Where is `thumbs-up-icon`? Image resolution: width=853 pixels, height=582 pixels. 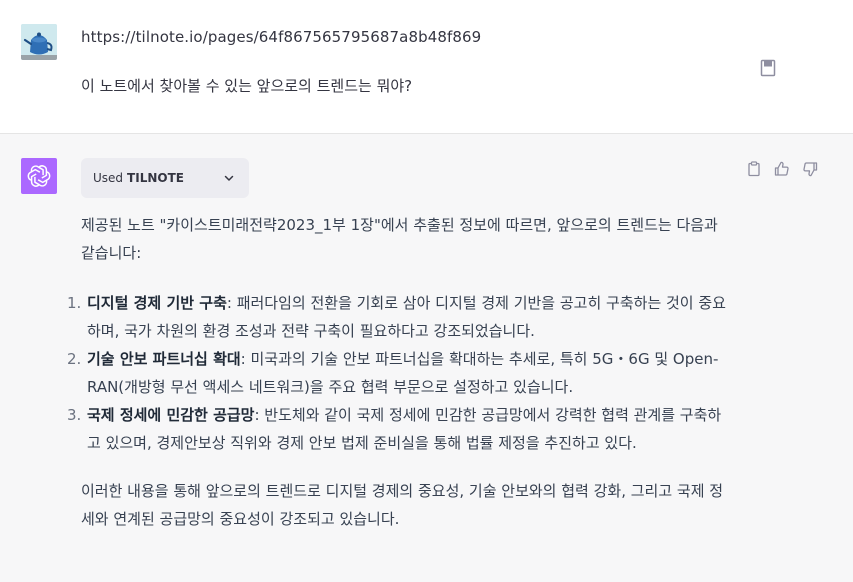
thumbs-up-icon is located at coordinates (782, 169).